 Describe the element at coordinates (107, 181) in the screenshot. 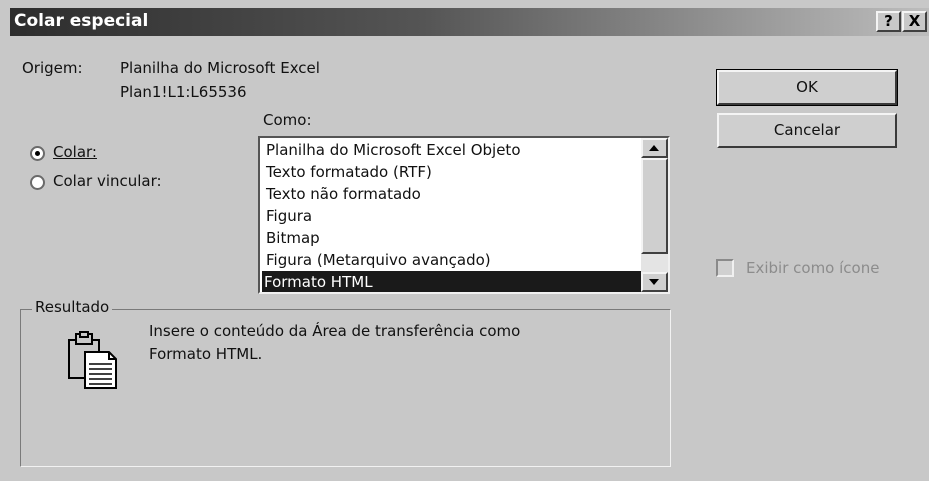

I see `paste-link-radio-label: Colar vincular:` at that location.